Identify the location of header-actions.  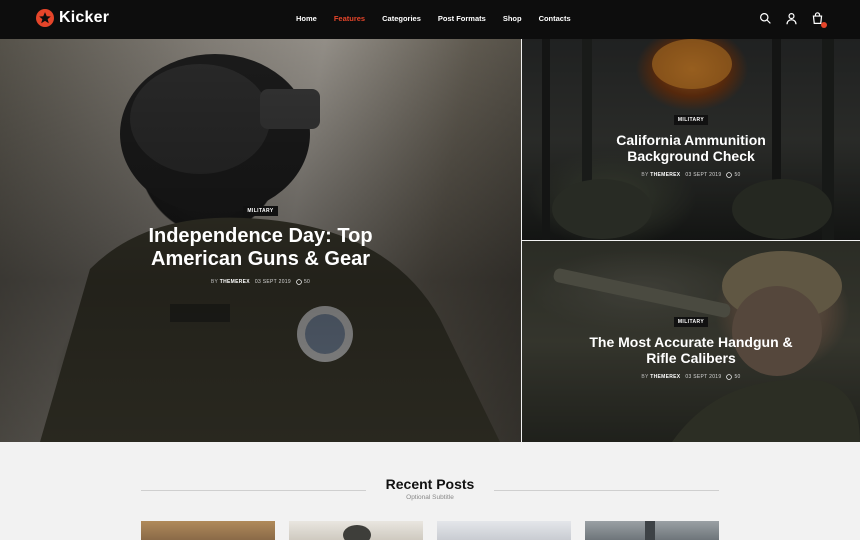
(793, 20).